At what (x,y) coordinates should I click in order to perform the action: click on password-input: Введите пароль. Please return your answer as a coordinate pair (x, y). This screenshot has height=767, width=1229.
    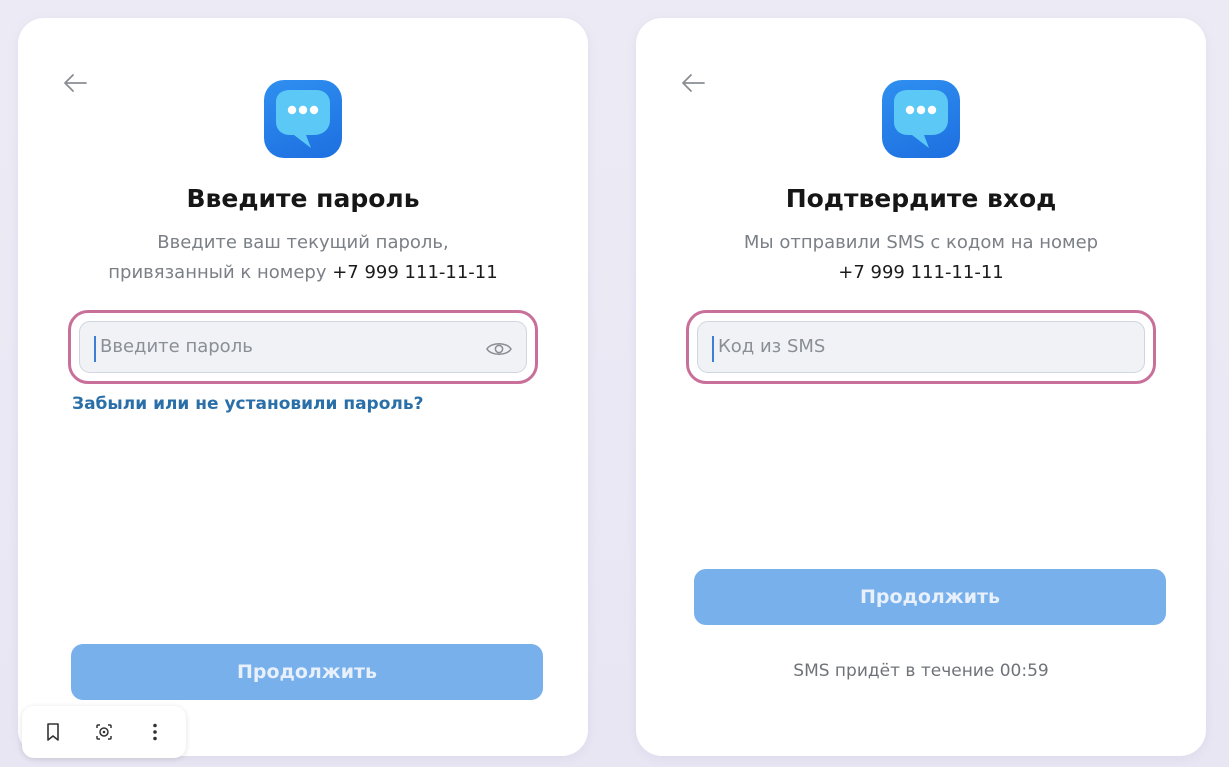
    Looking at the image, I should click on (303, 347).